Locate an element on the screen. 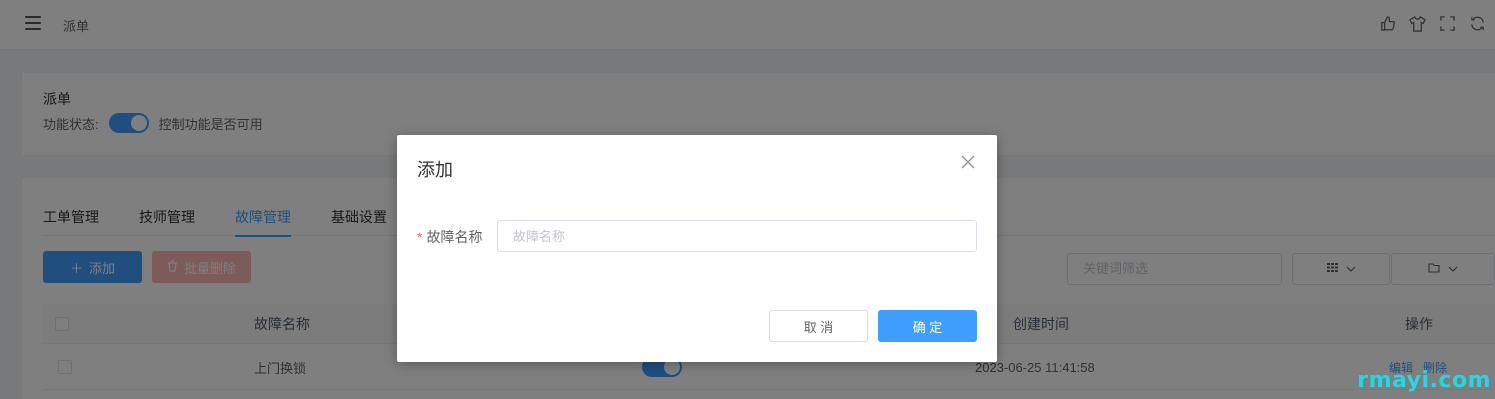 This screenshot has width=1495, height=399. dialog-title: 添加 is located at coordinates (435, 170).